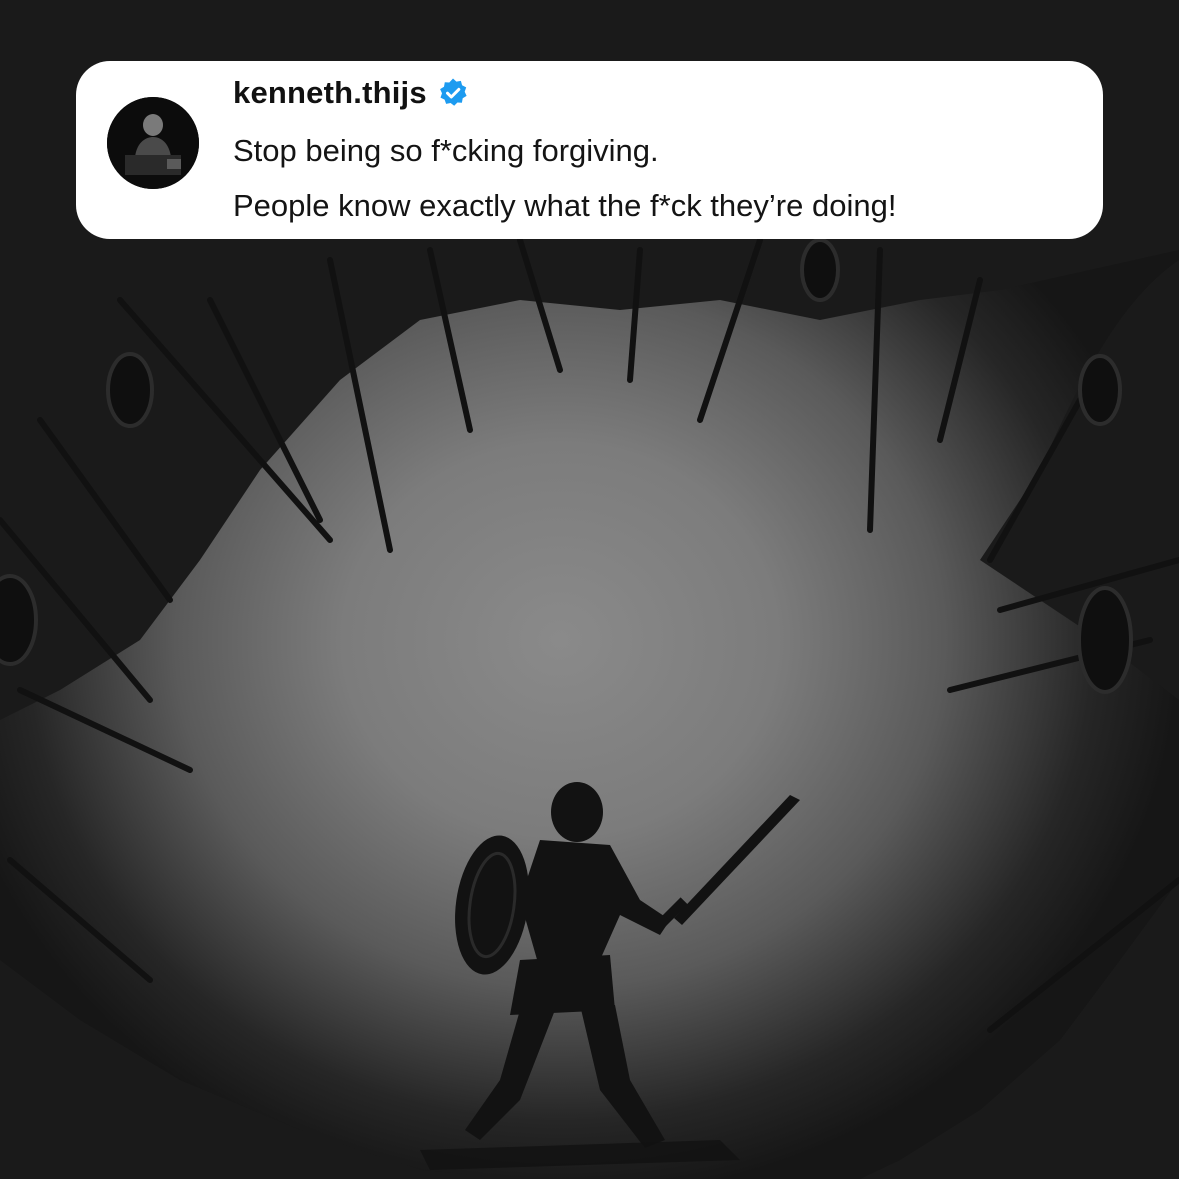 Image resolution: width=1179 pixels, height=1179 pixels. I want to click on comment-text-line-1: Stop being so f*cking forgiving., so click(446, 150).